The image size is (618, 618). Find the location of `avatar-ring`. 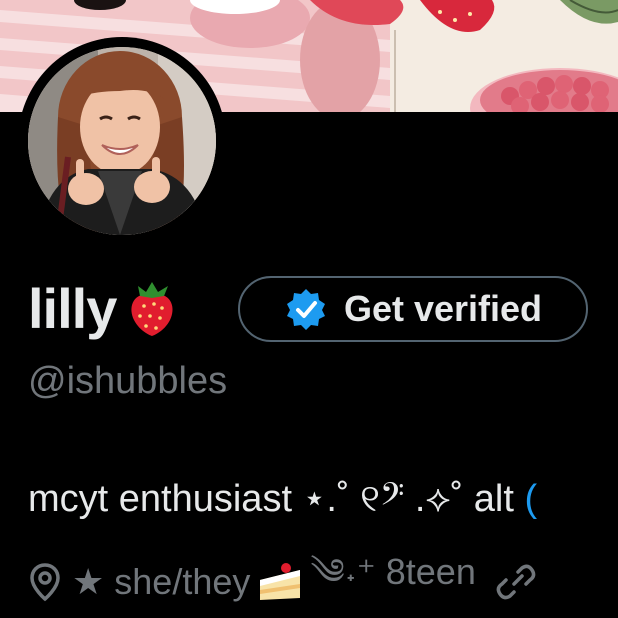

avatar-ring is located at coordinates (122, 141).